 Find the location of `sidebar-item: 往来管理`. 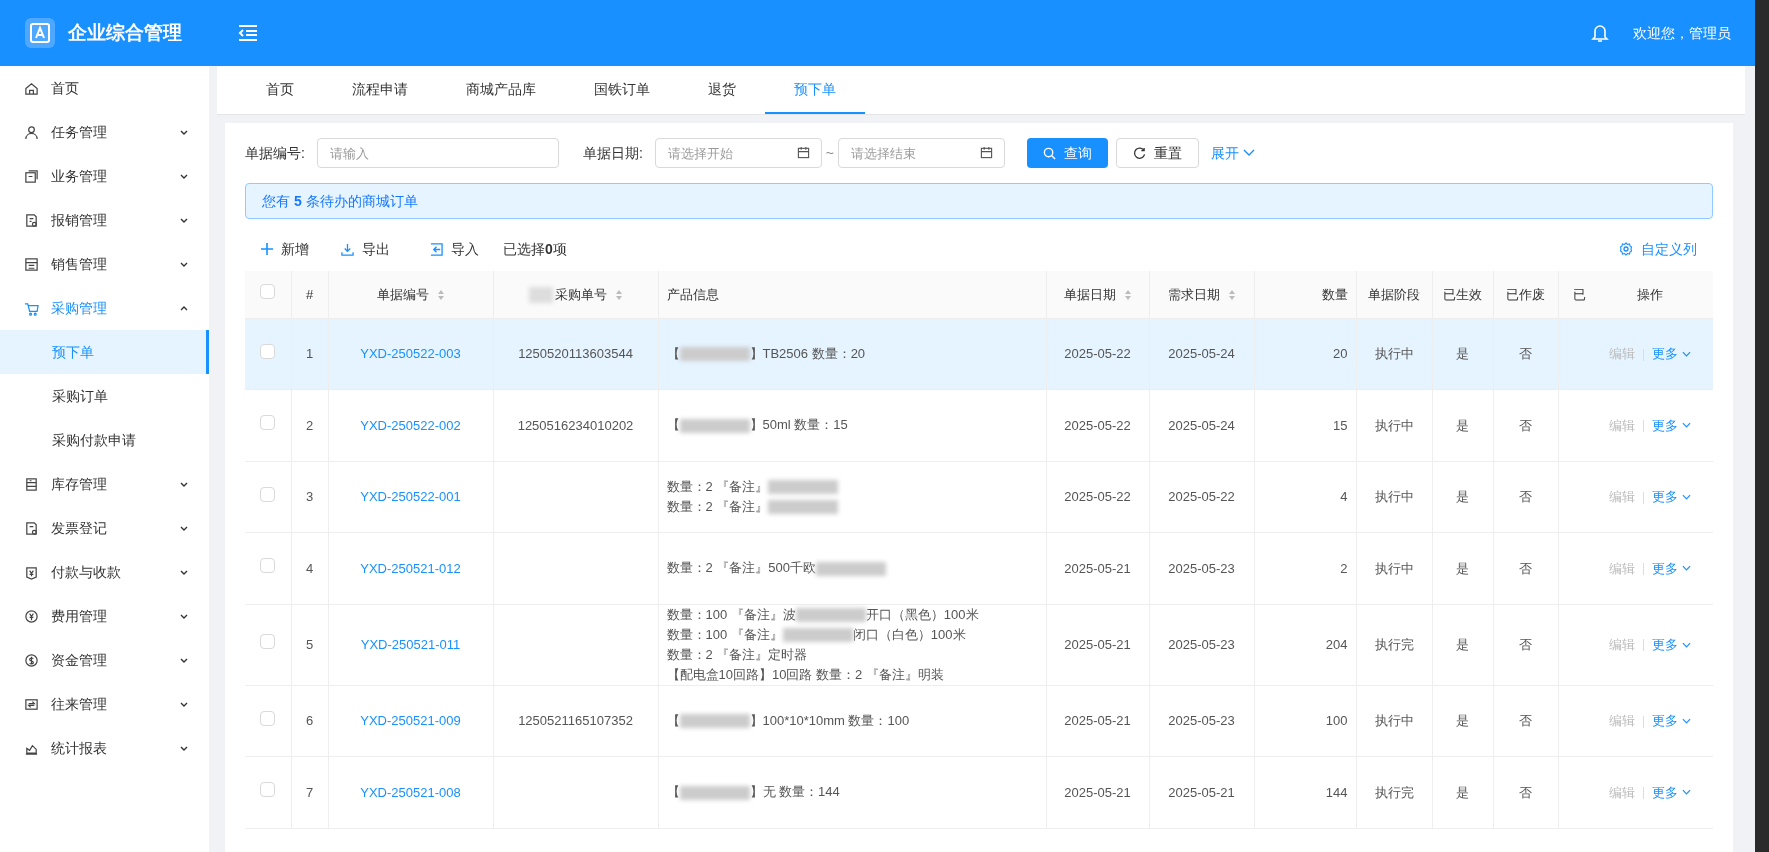

sidebar-item: 往来管理 is located at coordinates (104, 704).